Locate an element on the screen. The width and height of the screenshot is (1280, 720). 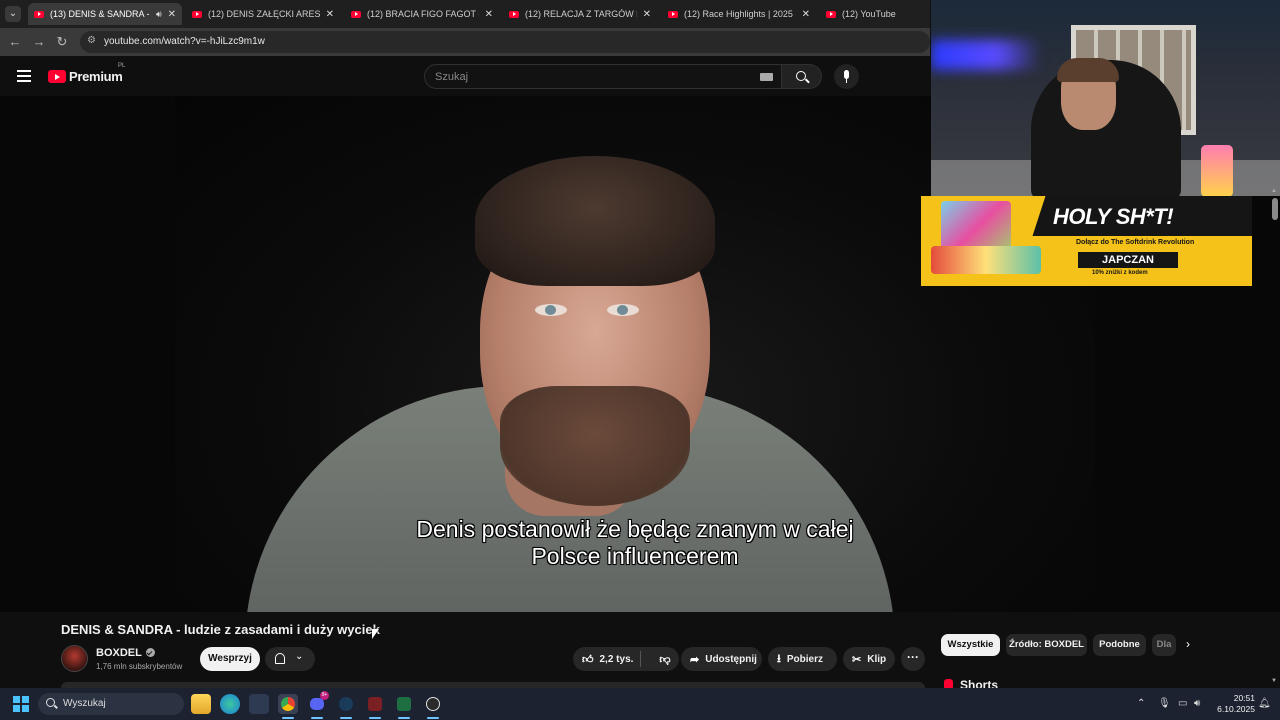
video-person-eye-right is located at coordinates (623, 310).